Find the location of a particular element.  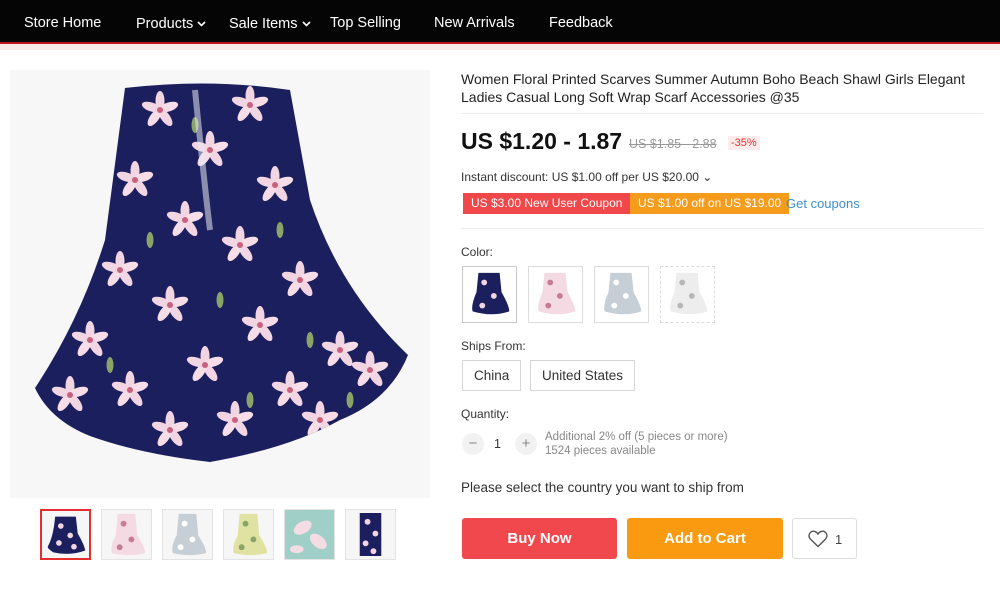

thumbnail-grey-floral is located at coordinates (187, 534).